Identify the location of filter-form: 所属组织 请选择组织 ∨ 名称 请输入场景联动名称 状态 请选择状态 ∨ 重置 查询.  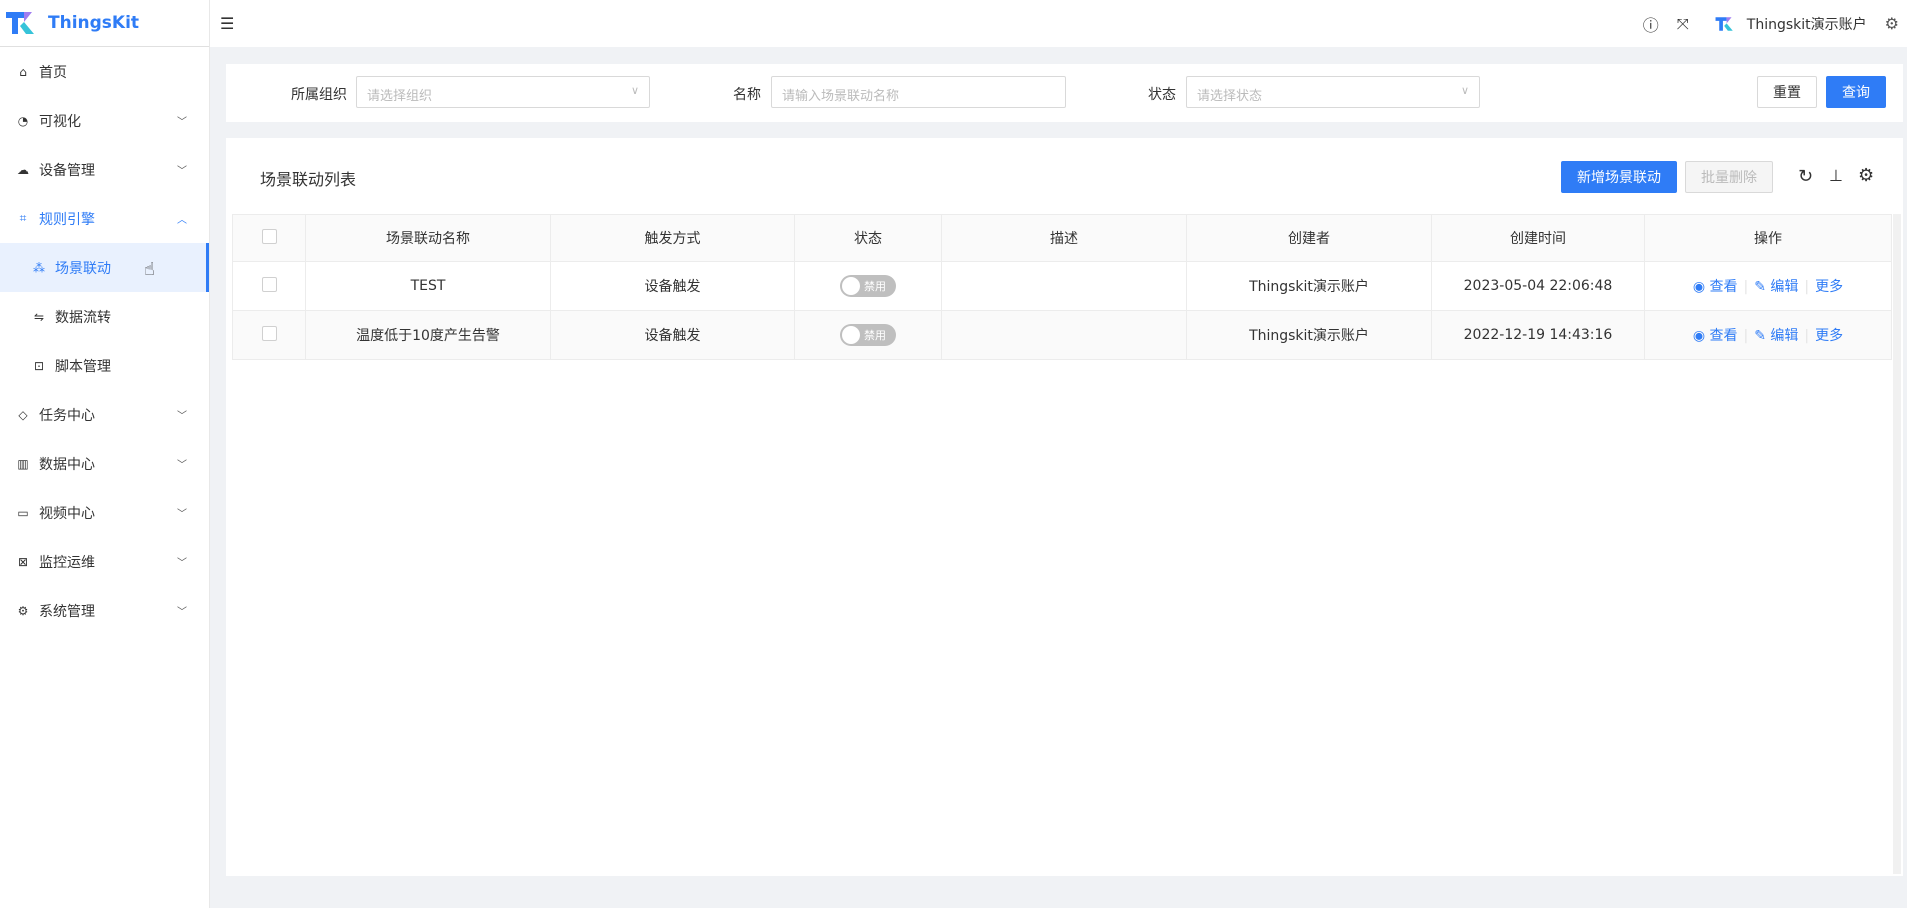
(1064, 93).